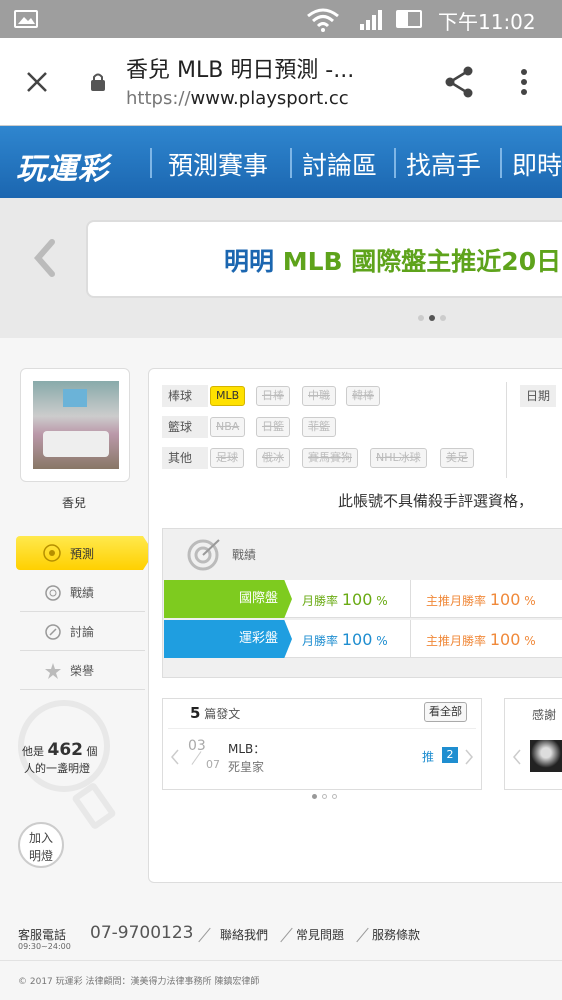 This screenshot has height=1000, width=562. I want to click on tag-cpbl: 中職, so click(319, 396).